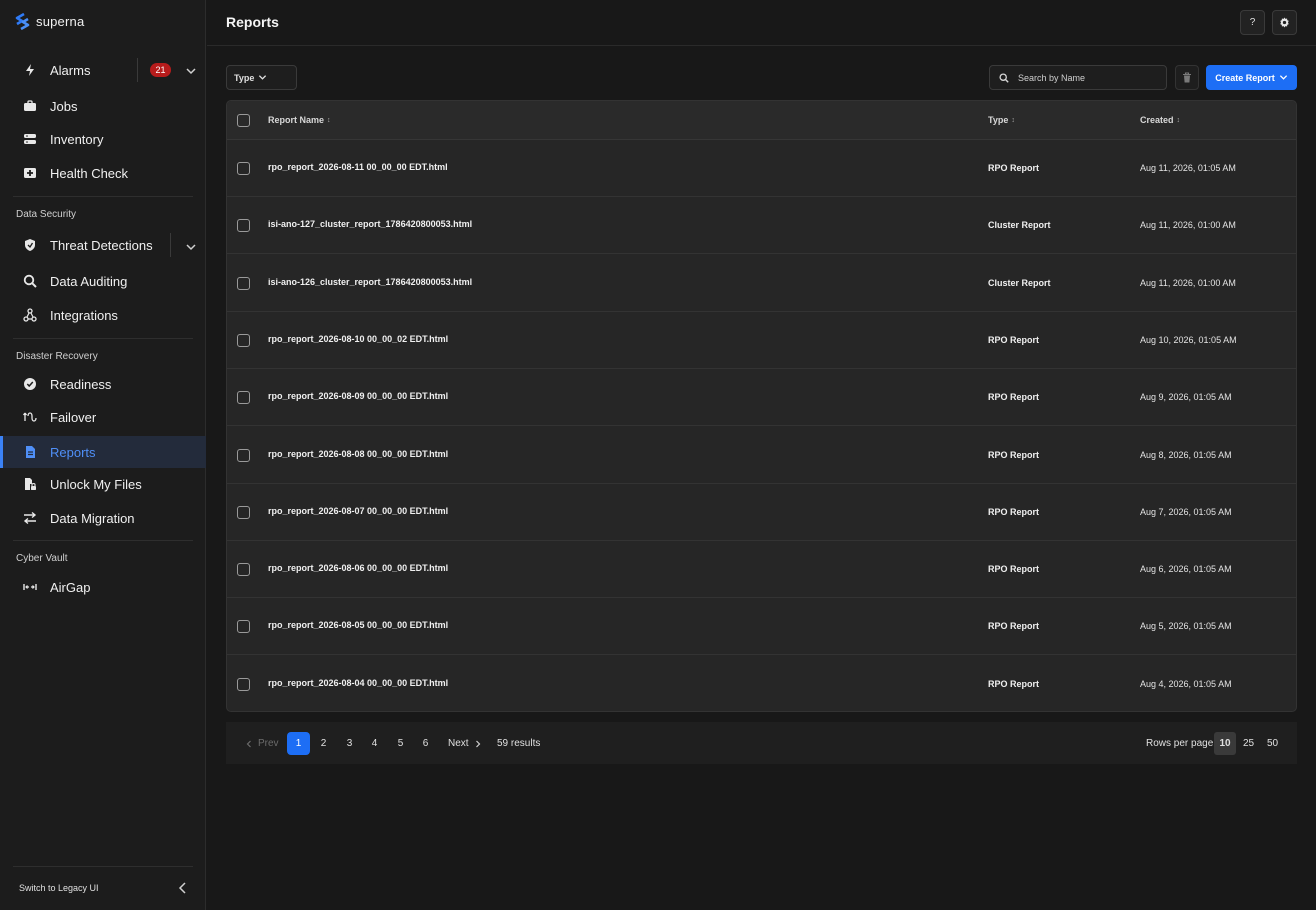 The height and width of the screenshot is (910, 1316). What do you see at coordinates (103, 106) in the screenshot?
I see `sidebar-item-jobs: Jobs` at bounding box center [103, 106].